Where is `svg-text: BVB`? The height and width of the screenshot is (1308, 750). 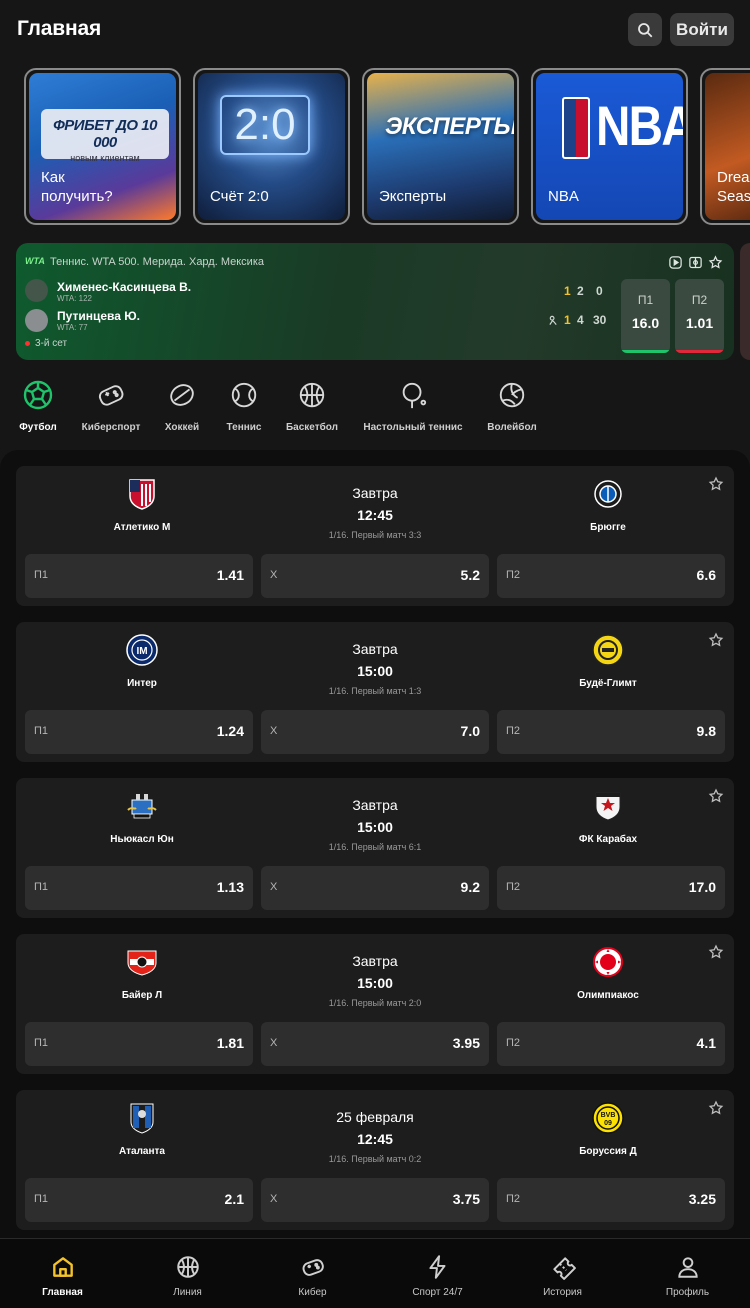 svg-text: BVB is located at coordinates (608, 1115).